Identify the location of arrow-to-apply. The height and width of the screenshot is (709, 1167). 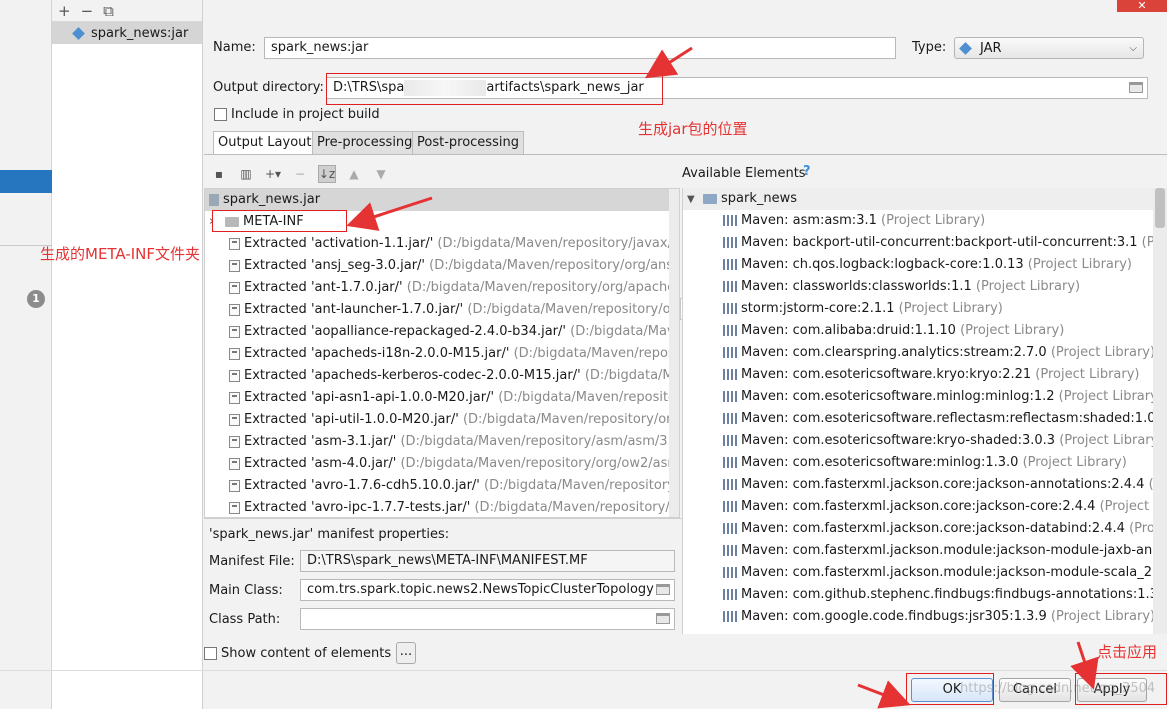
(1084, 665).